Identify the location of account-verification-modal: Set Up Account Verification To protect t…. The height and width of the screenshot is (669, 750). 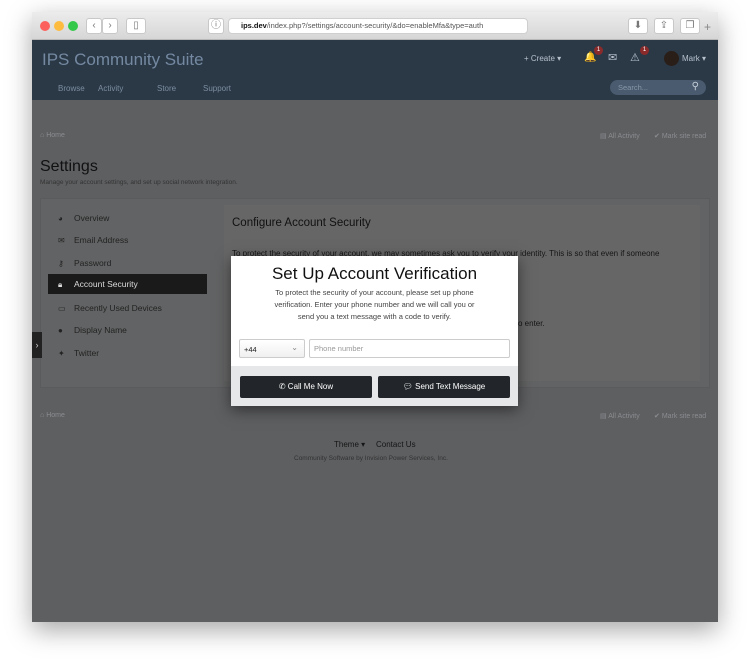
(374, 331).